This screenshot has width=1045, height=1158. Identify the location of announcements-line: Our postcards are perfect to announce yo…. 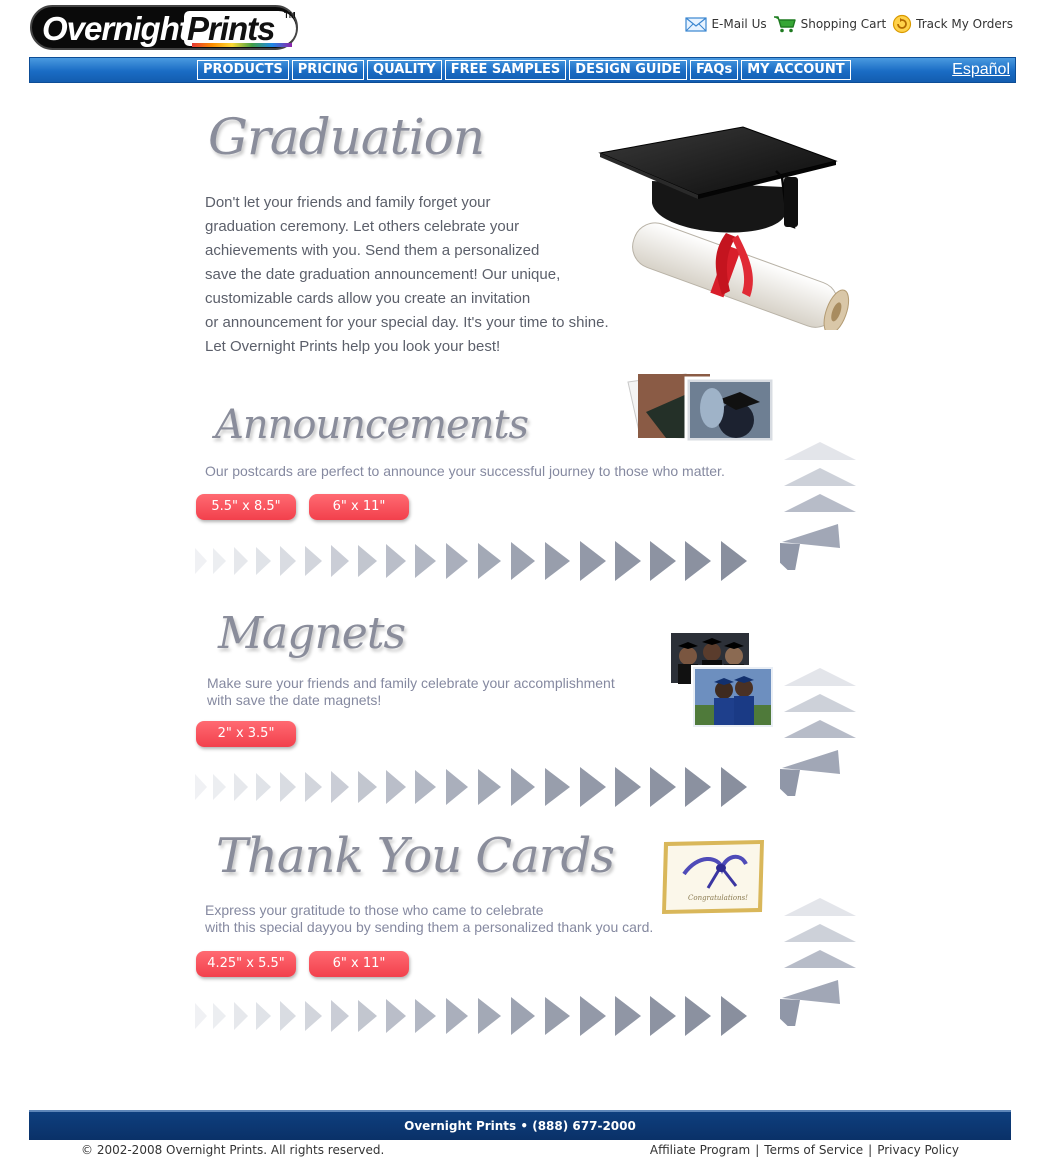
(465, 471).